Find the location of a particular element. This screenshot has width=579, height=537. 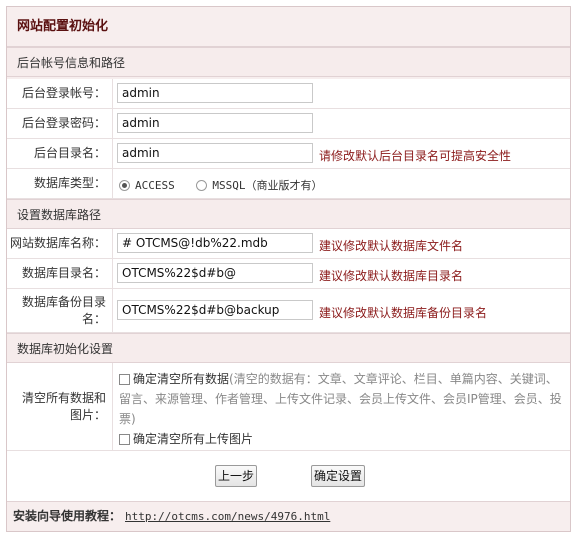

footer: 安装向导使用教程： http://otcms.com/news/4976.html is located at coordinates (288, 515).